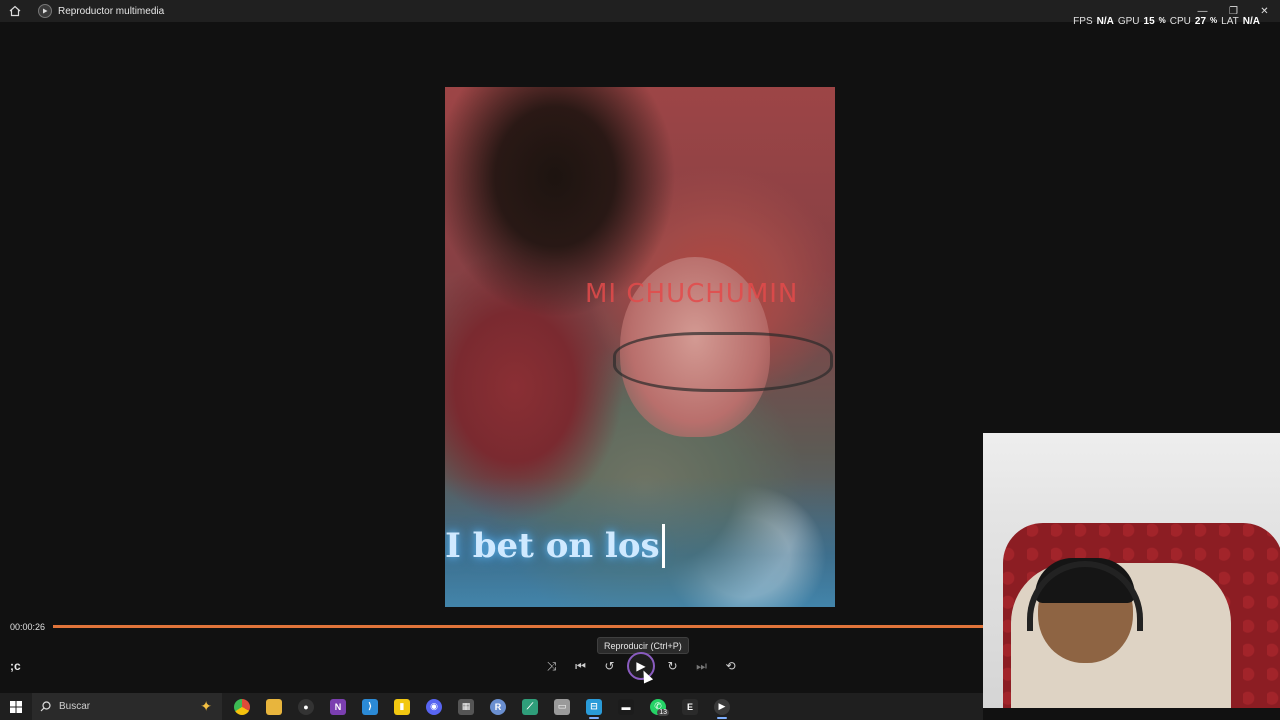  I want to click on calculator-icon: ▦, so click(466, 706).